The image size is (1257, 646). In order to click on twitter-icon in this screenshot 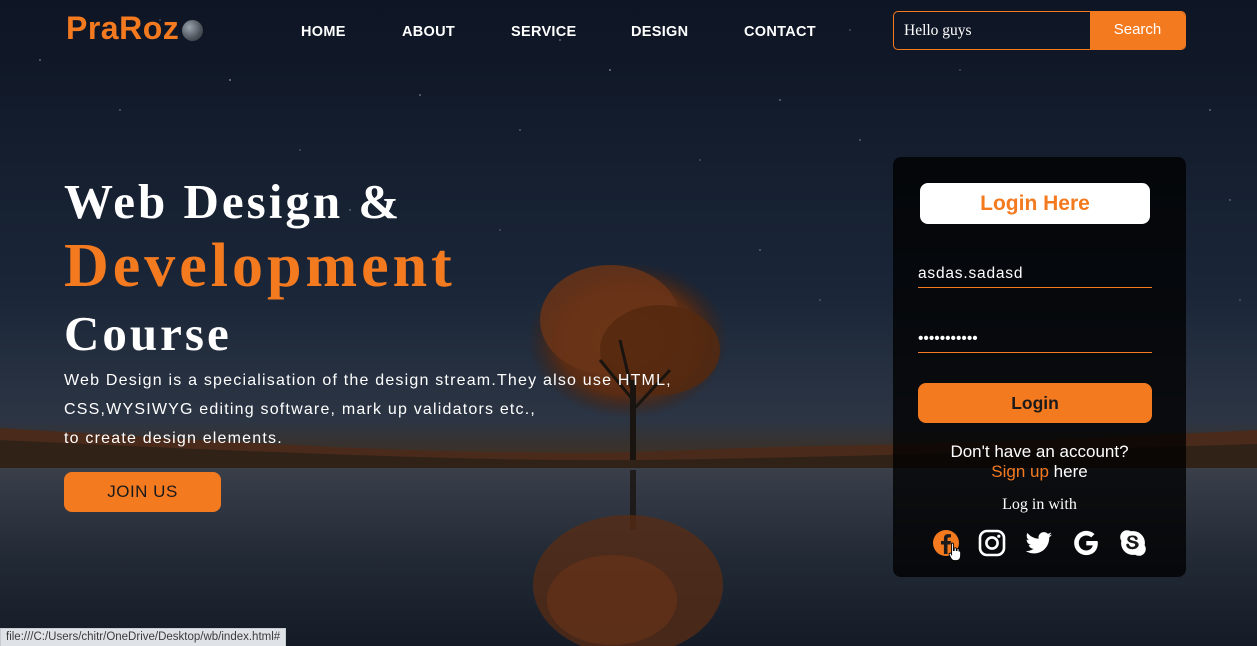, I will do `click(1039, 543)`.